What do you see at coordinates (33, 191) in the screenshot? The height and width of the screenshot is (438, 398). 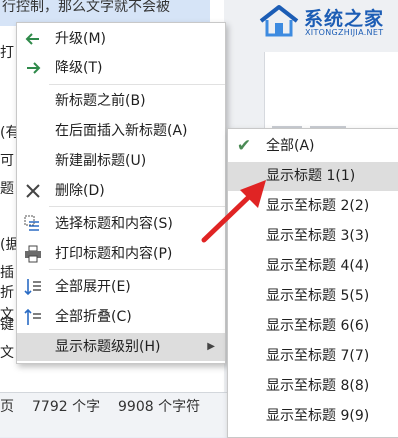 I see `delete-x-icon` at bounding box center [33, 191].